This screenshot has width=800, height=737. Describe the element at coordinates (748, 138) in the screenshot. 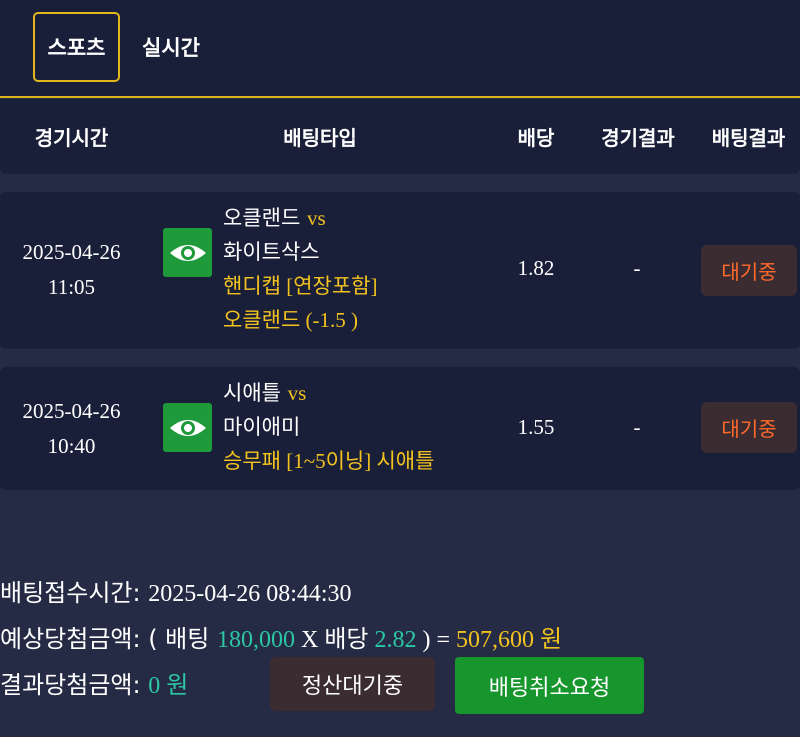

I see `column-header-bet-result: 배팅결과` at that location.